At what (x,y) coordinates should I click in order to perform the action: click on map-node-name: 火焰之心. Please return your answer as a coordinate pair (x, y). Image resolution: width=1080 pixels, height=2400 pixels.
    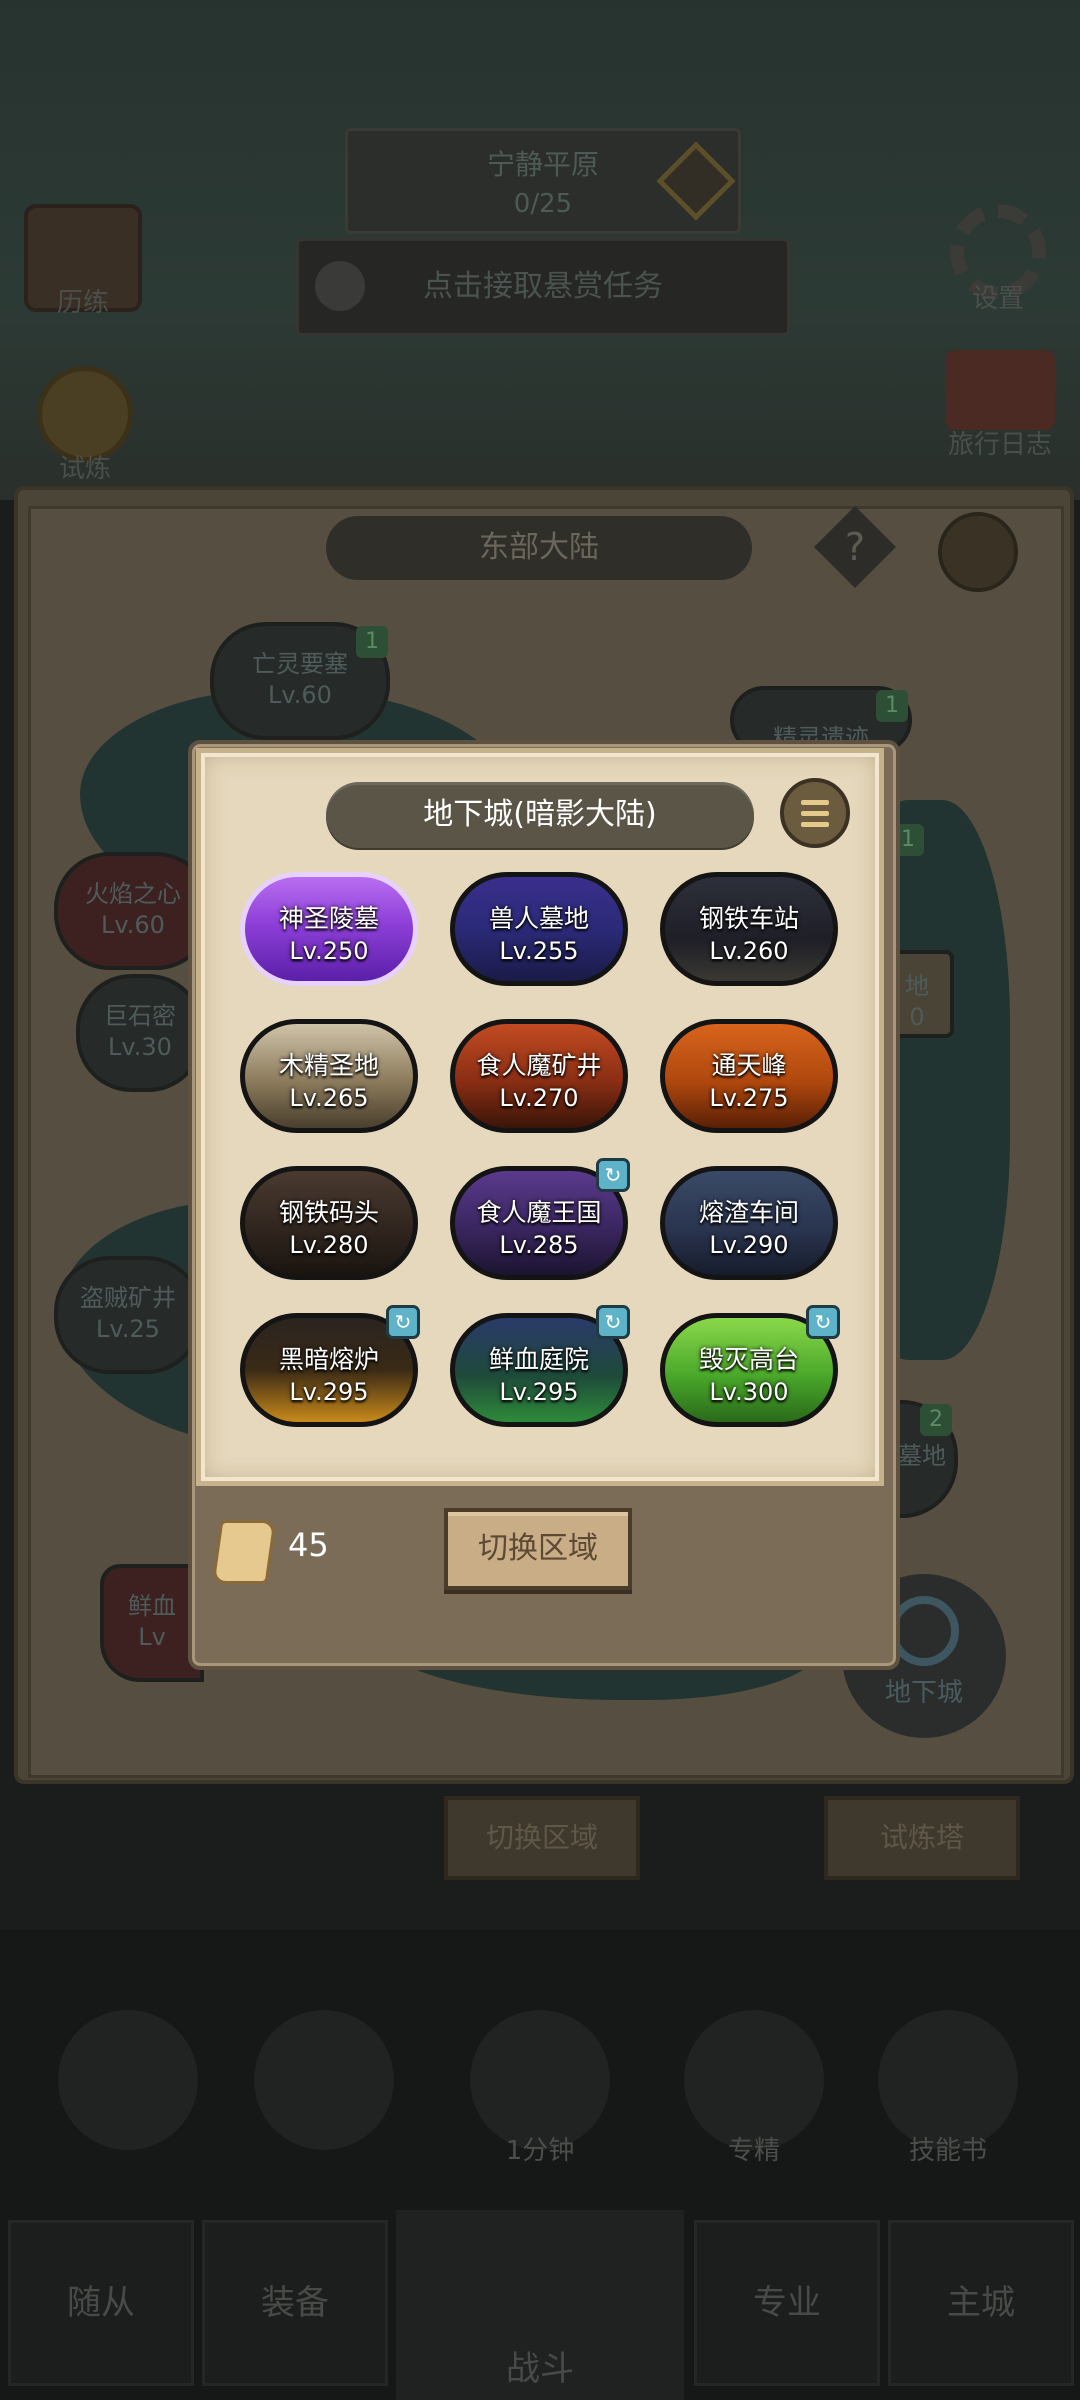
    Looking at the image, I should click on (133, 894).